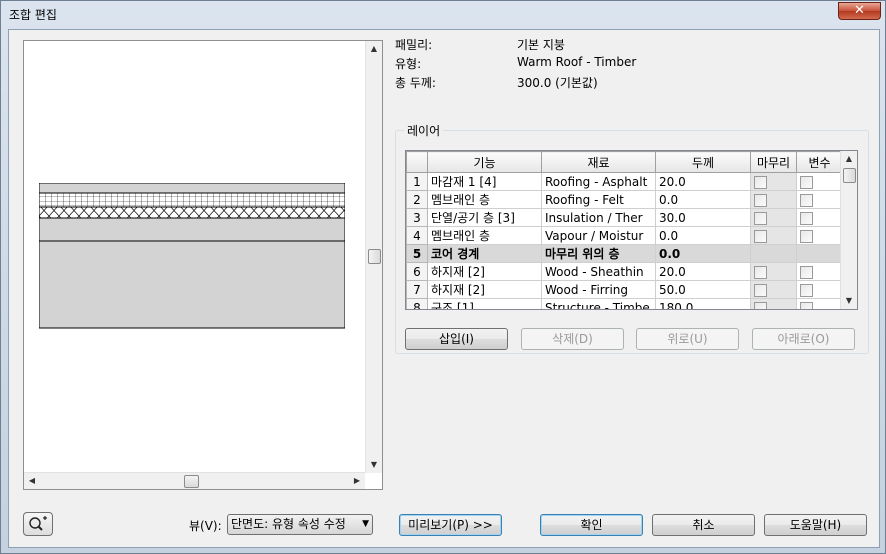  What do you see at coordinates (424, 130) in the screenshot?
I see `layers-group-label: 레이어` at bounding box center [424, 130].